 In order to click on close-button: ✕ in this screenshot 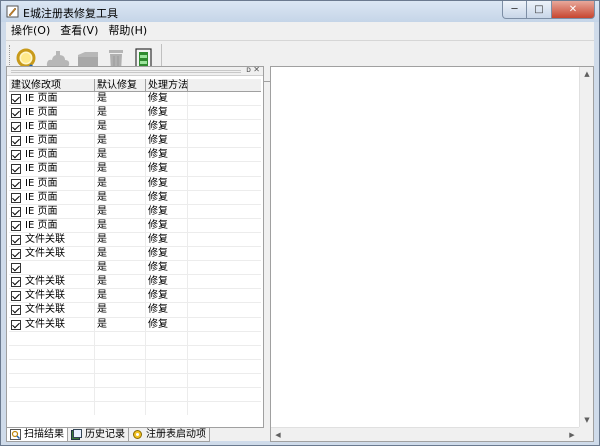, I will do `click(573, 10)`.